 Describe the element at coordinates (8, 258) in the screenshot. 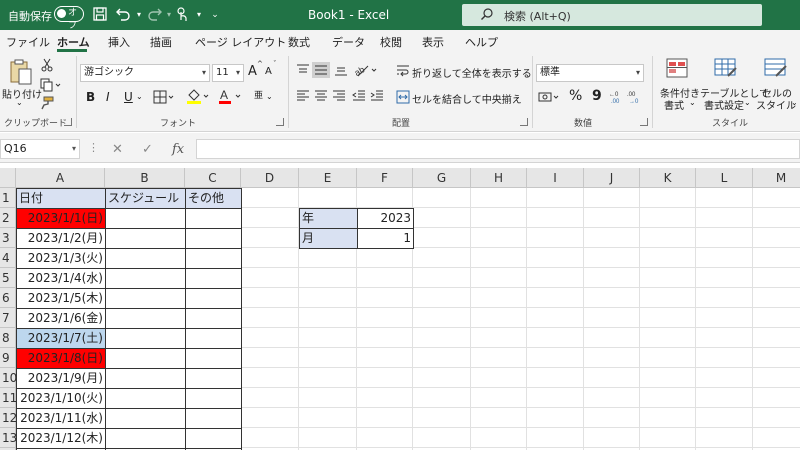

I see `row-header-4: 4` at that location.